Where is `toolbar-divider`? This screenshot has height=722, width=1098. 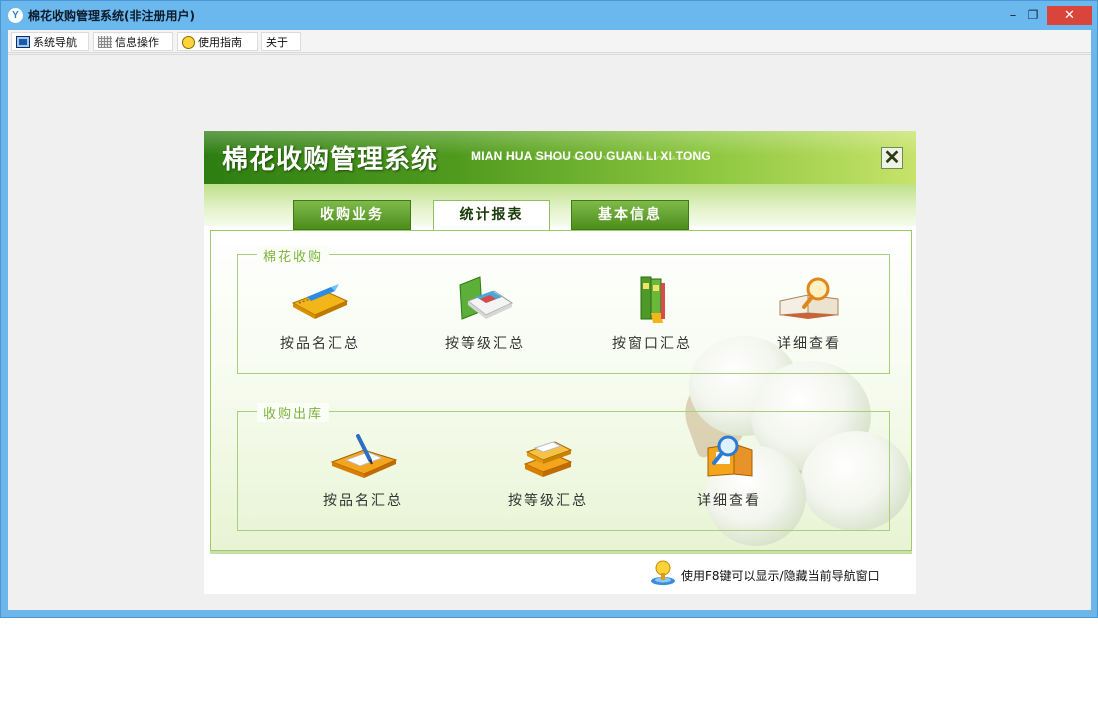 toolbar-divider is located at coordinates (549, 54).